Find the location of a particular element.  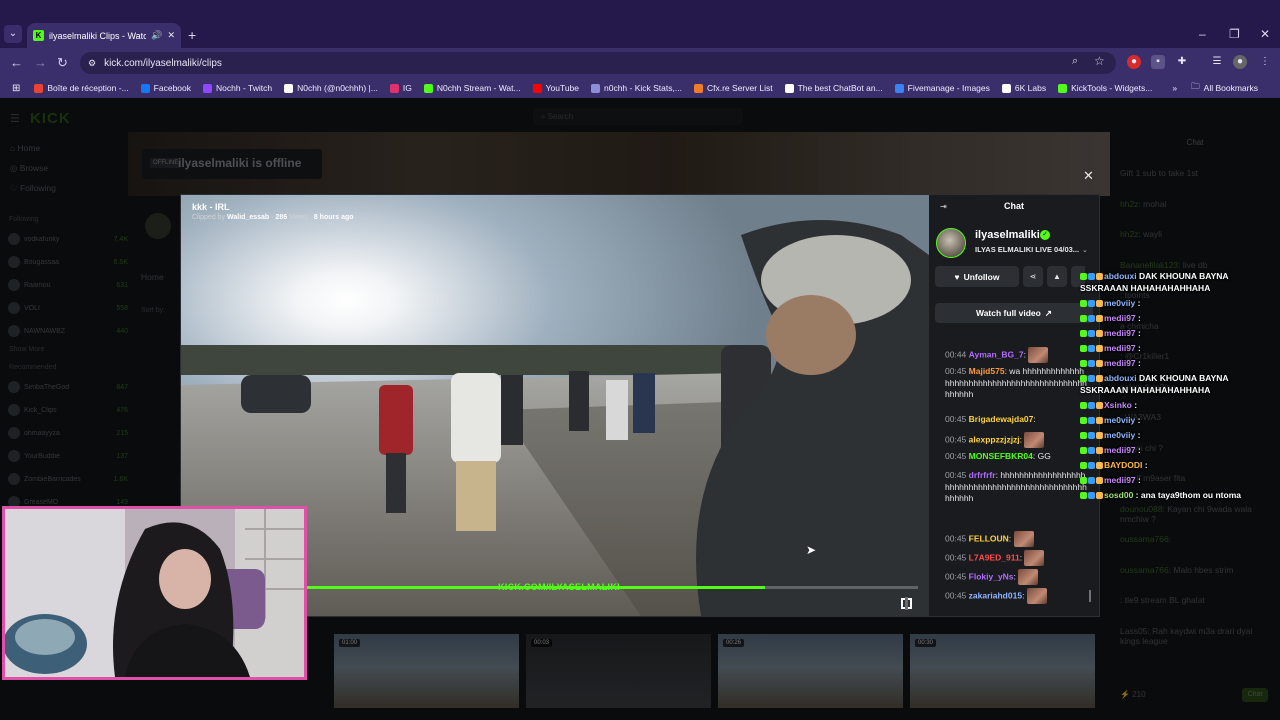

reload-icon: ↻ is located at coordinates (62, 63).